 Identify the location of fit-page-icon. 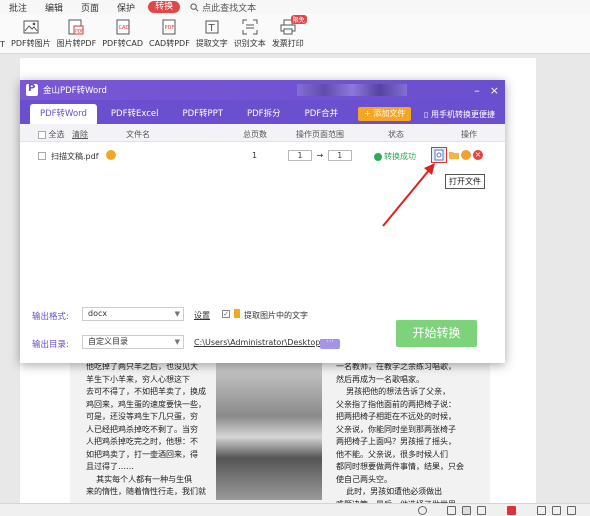
(541, 510).